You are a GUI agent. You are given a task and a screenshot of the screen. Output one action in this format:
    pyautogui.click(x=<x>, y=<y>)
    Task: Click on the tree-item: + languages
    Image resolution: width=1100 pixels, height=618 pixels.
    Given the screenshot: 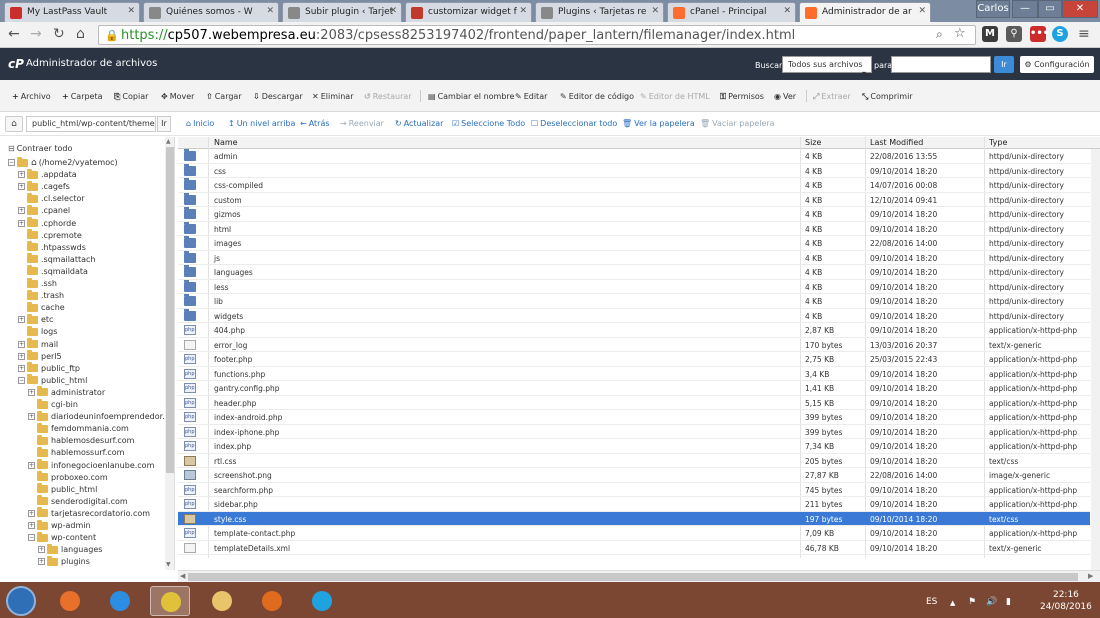 What is the action you would take?
    pyautogui.click(x=70, y=549)
    